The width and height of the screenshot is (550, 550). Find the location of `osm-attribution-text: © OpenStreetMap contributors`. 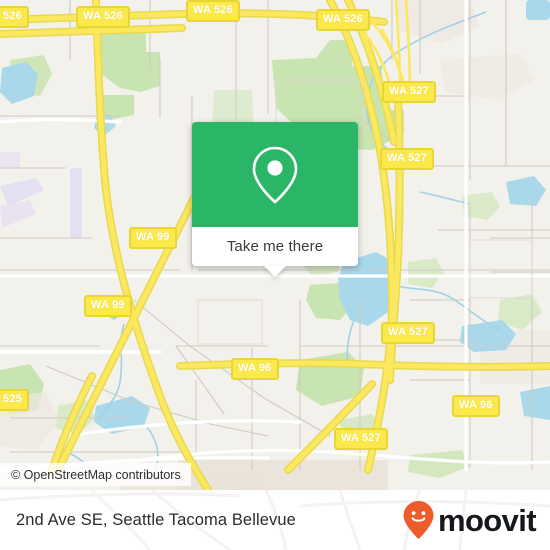

osm-attribution-text: © OpenStreetMap contributors is located at coordinates (96, 474).